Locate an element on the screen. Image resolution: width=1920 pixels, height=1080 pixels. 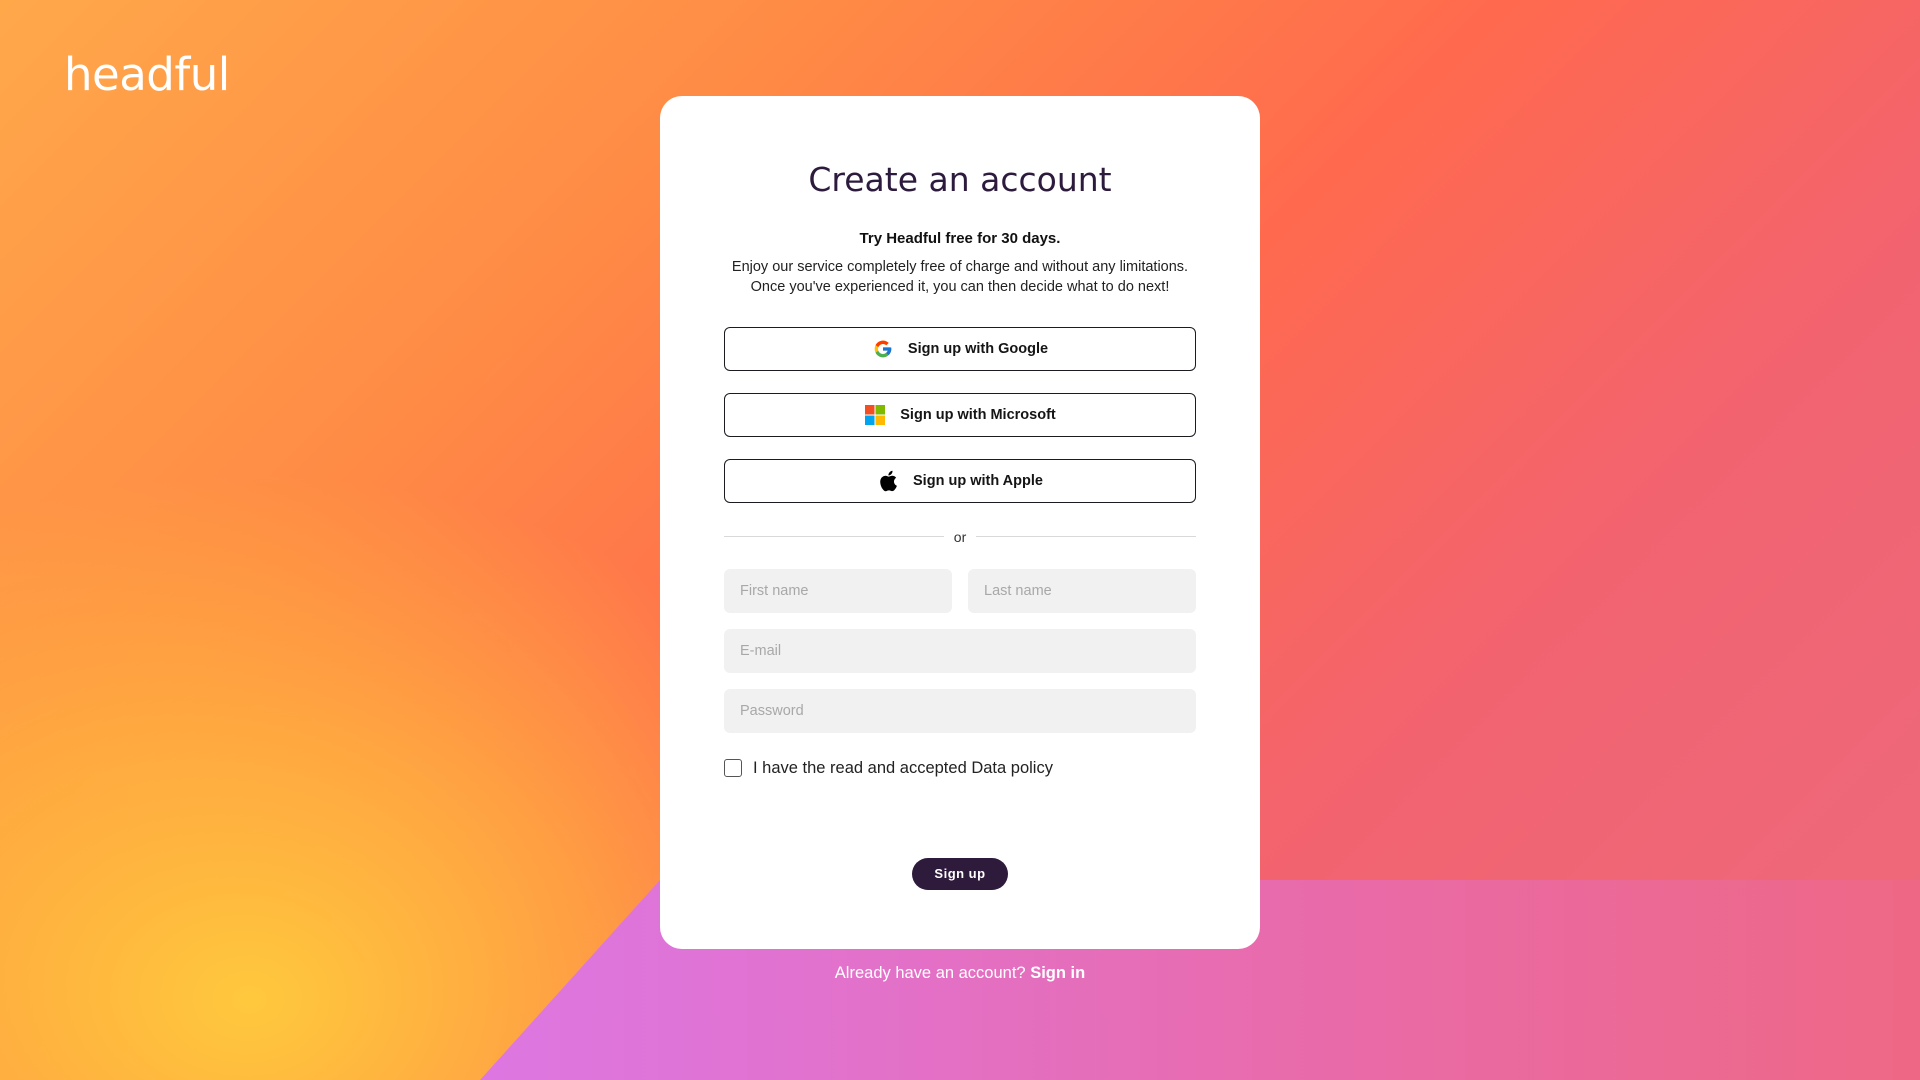
microsoft-signup-label: Sign up with Microsoft is located at coordinates (978, 414).